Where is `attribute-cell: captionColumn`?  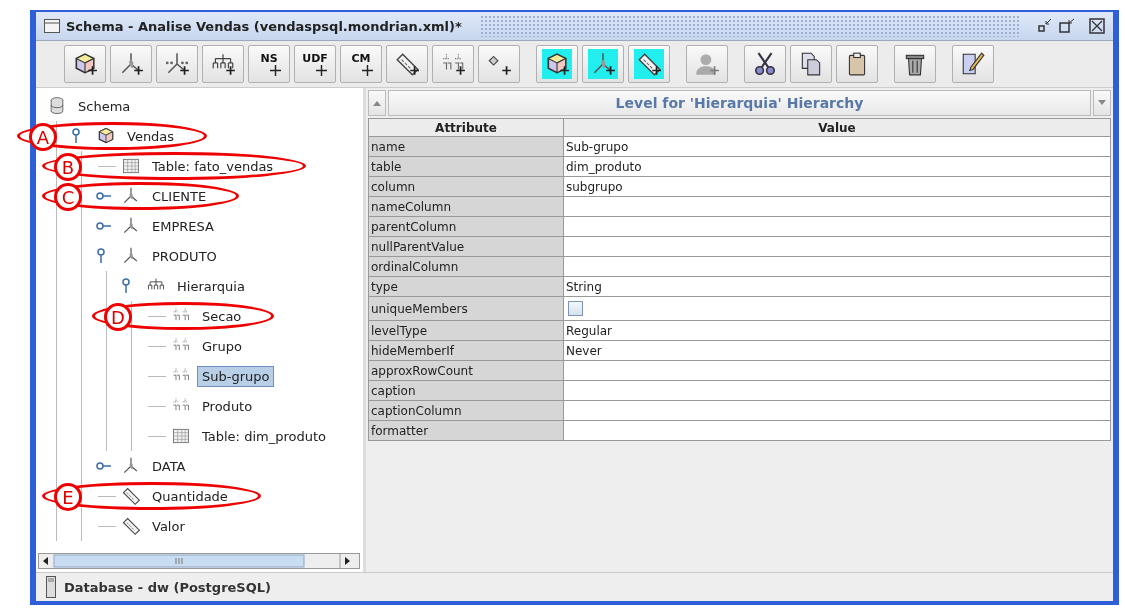
attribute-cell: captionColumn is located at coordinates (466, 410).